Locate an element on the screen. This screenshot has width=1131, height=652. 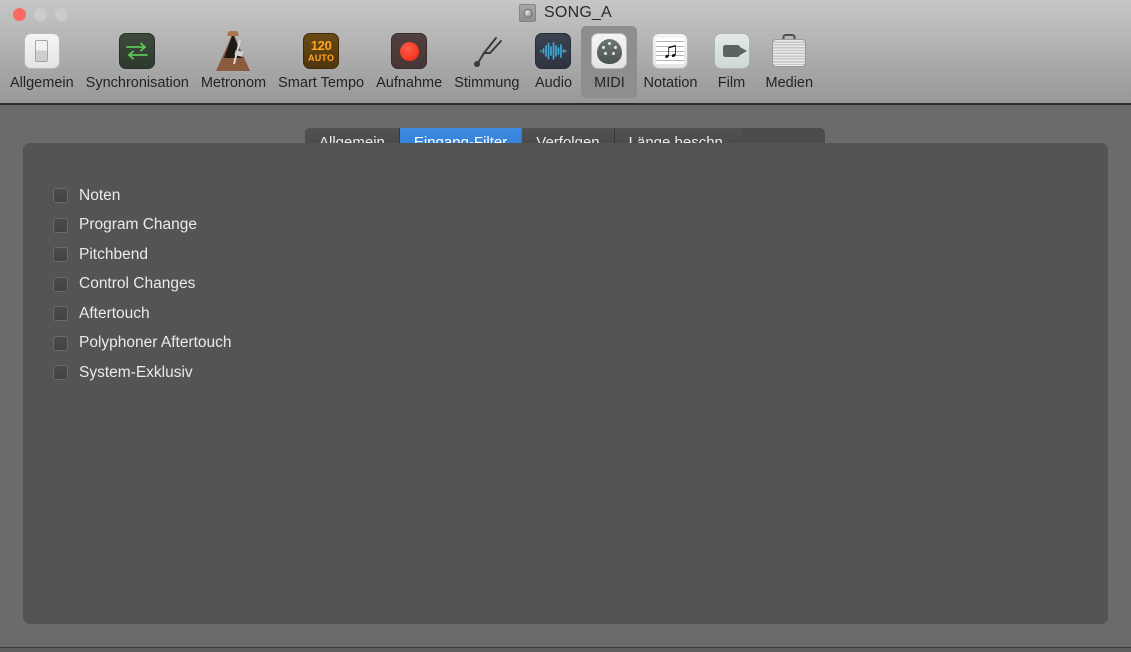
checkbox-system-exklusiv is located at coordinates (60, 373).